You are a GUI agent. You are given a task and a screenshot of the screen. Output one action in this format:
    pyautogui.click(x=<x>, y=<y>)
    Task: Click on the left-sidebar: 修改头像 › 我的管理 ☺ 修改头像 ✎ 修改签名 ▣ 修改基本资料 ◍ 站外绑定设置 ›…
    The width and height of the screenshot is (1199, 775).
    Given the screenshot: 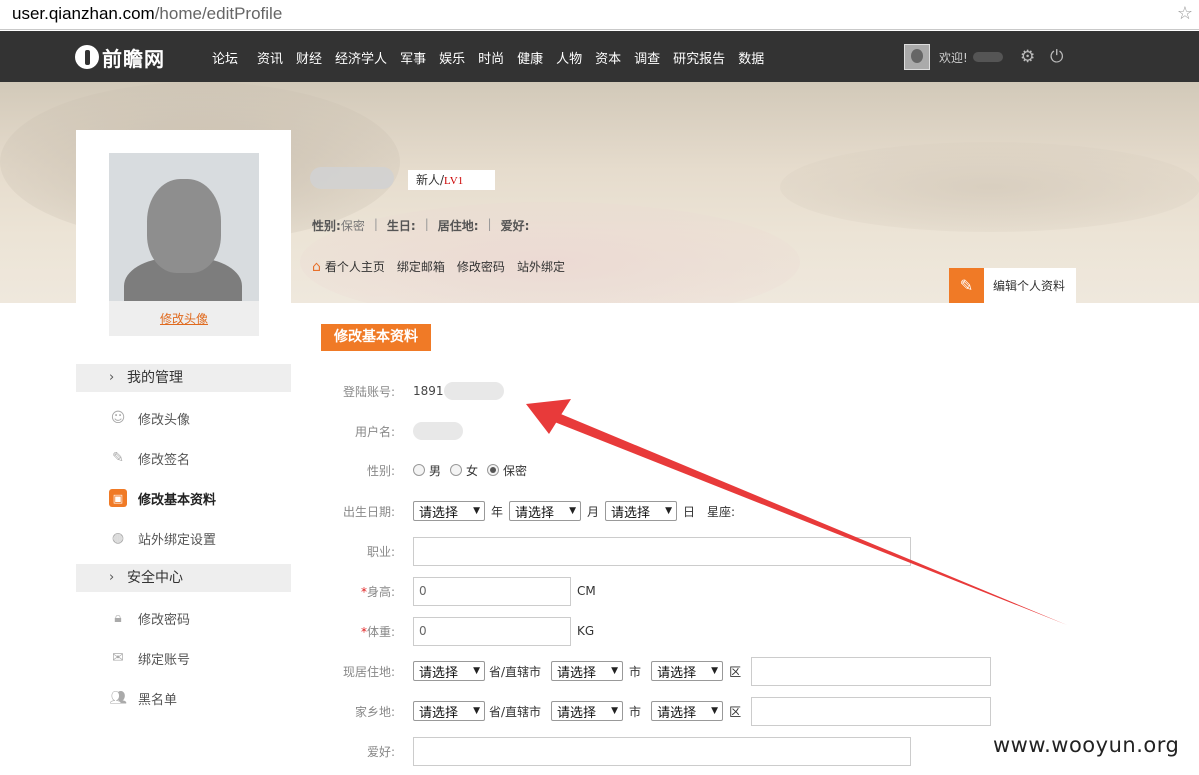 What is the action you would take?
    pyautogui.click(x=183, y=452)
    